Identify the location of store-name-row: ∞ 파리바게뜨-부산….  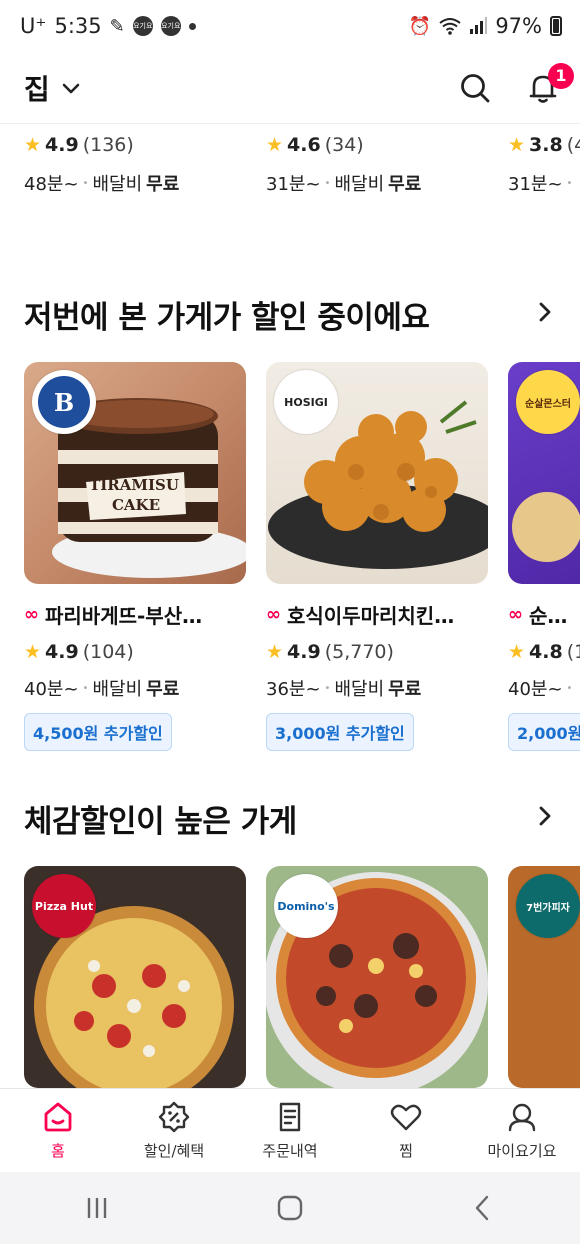
(135, 614).